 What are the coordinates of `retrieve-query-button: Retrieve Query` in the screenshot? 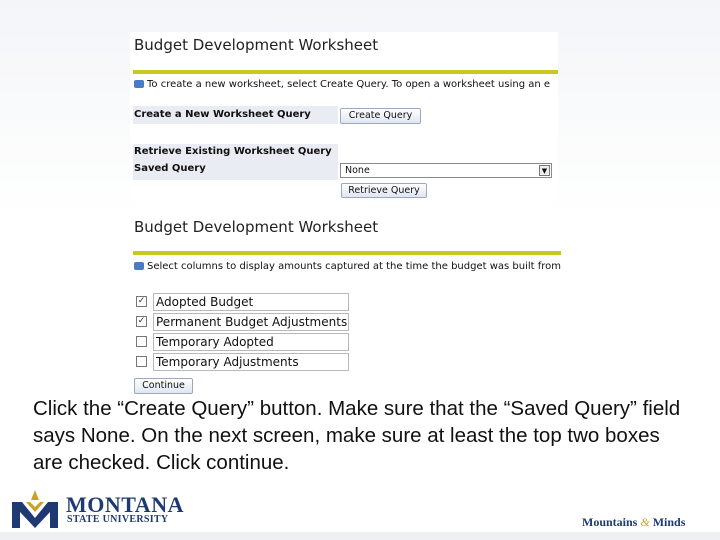 It's located at (384, 190).